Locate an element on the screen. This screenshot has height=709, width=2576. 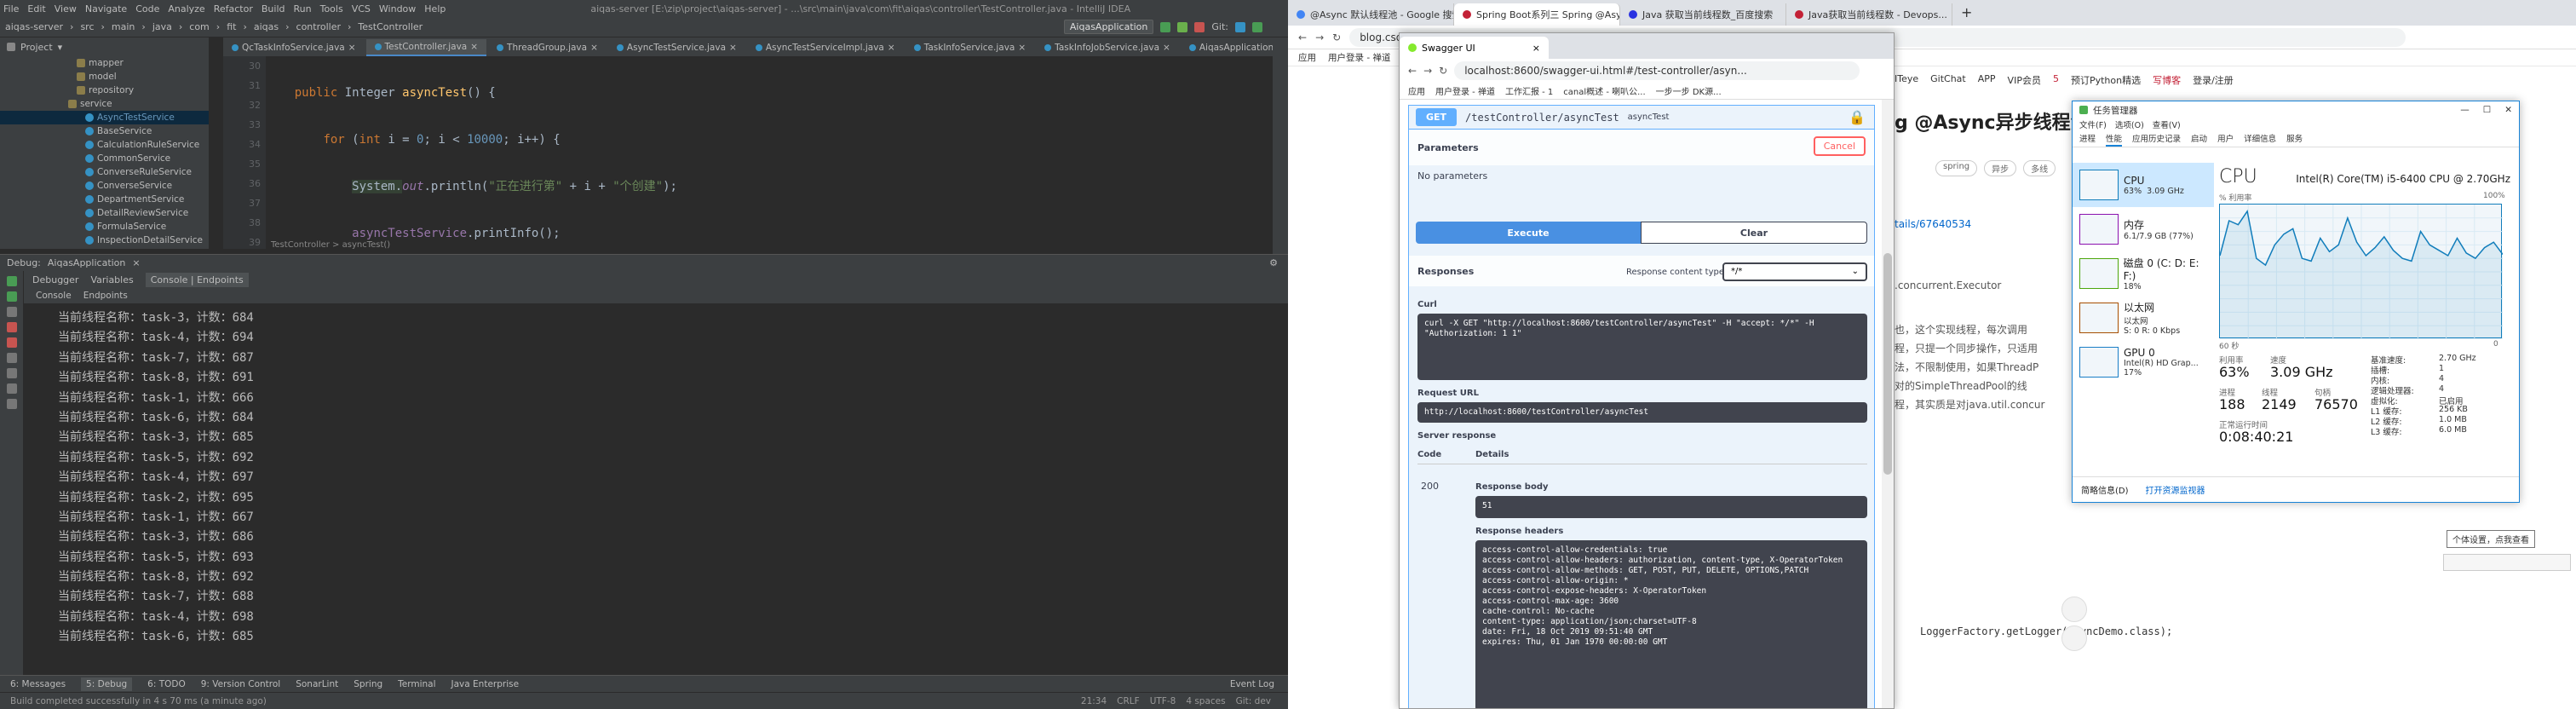
tree-item: AsyncTestService is located at coordinates (104, 117).